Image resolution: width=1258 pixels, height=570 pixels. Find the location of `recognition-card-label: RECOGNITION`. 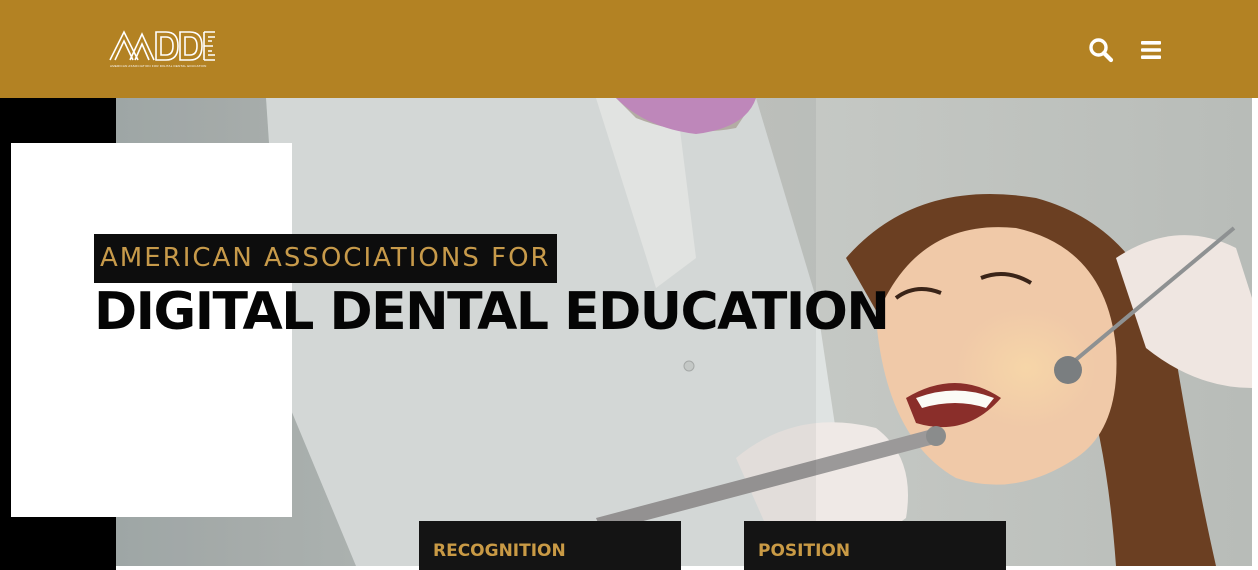

recognition-card-label: RECOGNITION is located at coordinates (499, 551).